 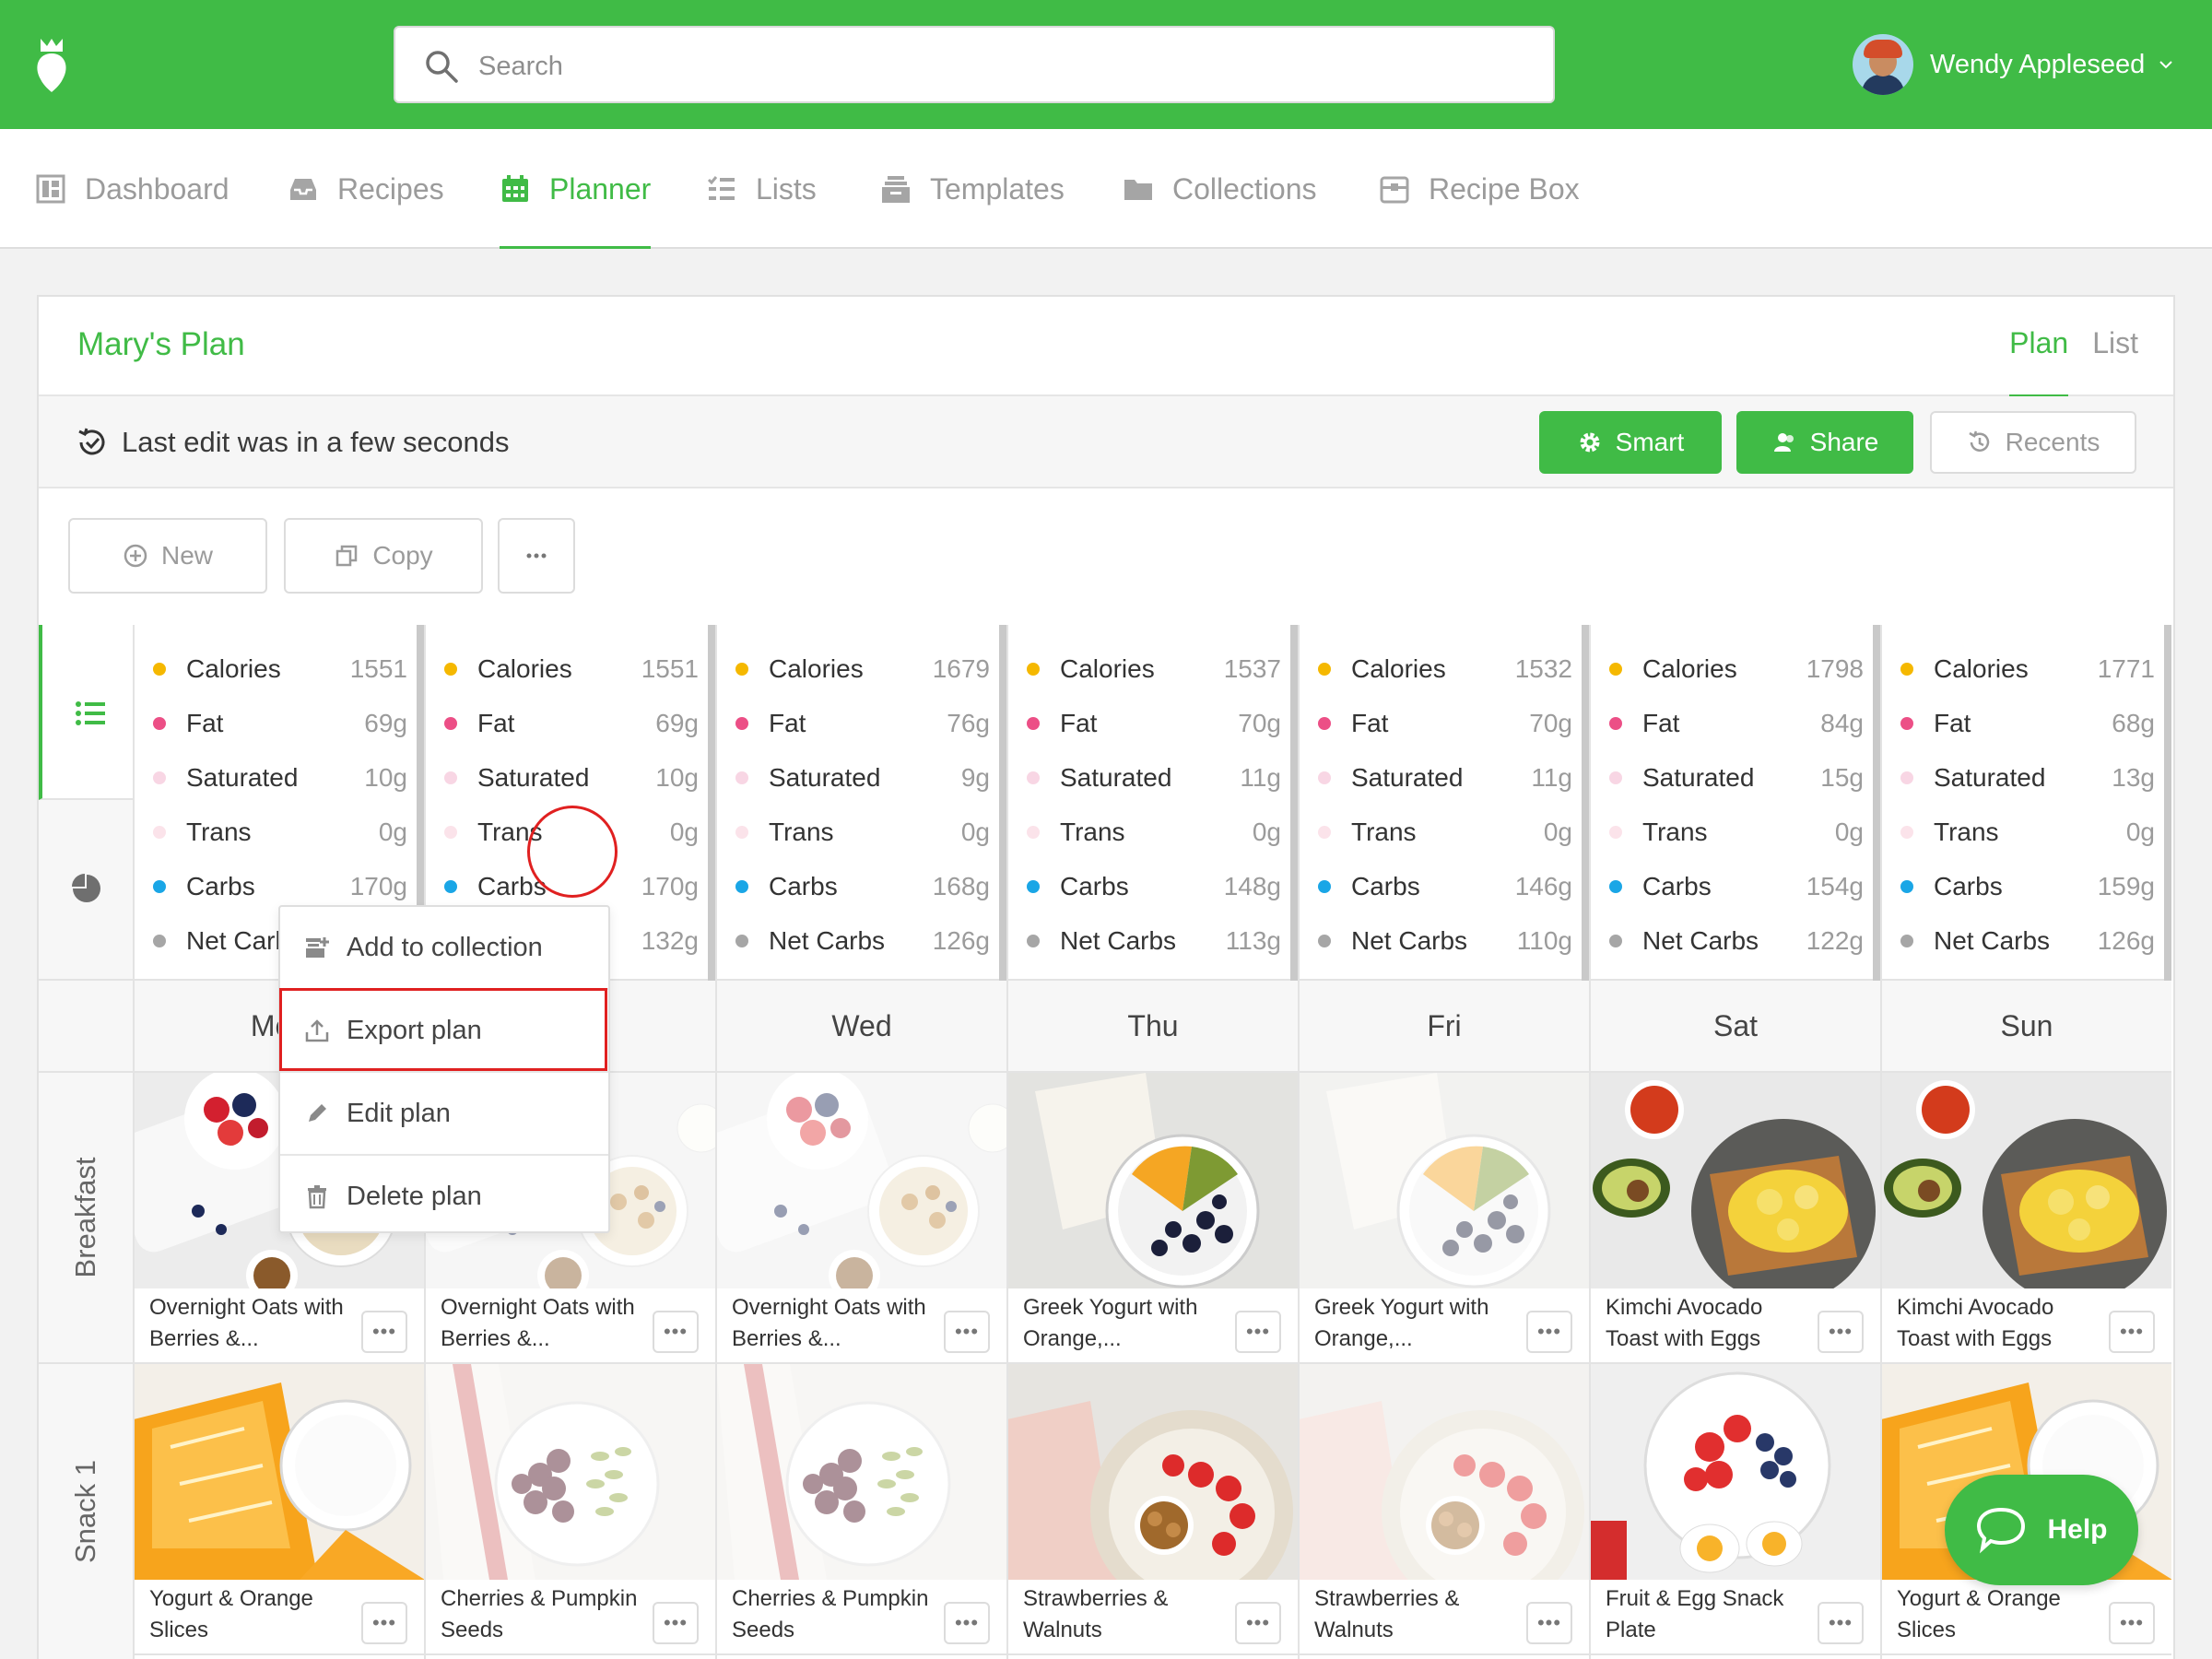 I want to click on nutrition-list-tab, so click(x=86, y=712).